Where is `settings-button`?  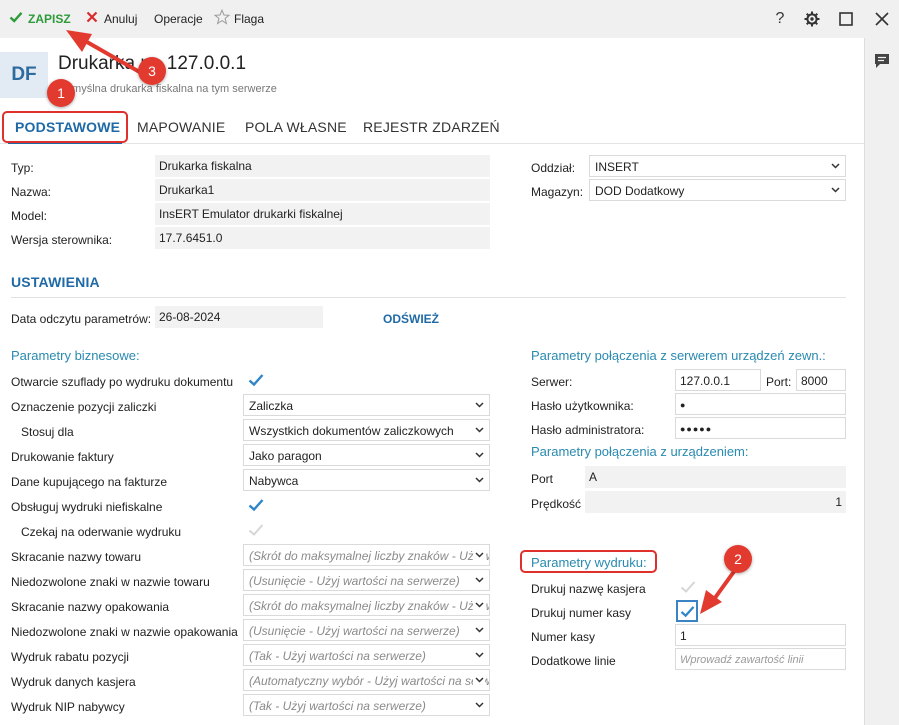
settings-button is located at coordinates (812, 19).